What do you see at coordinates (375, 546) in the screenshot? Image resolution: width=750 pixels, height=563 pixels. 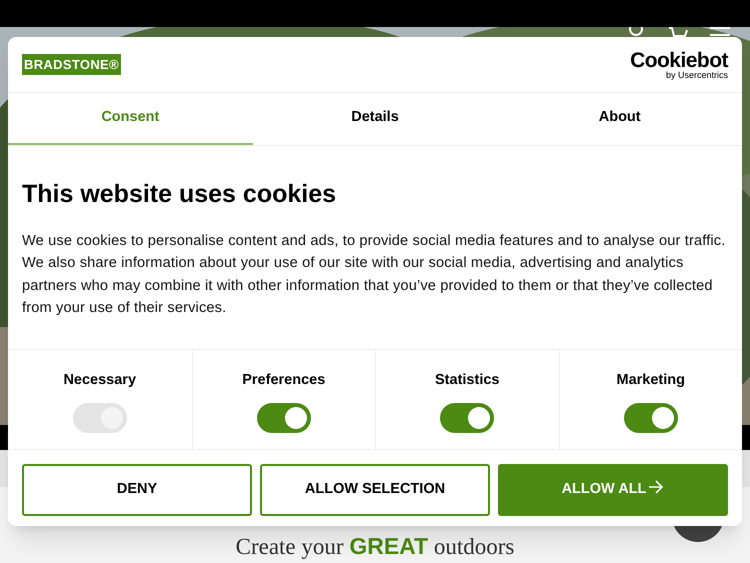 I see `headline: Create your GREAT outdoors` at bounding box center [375, 546].